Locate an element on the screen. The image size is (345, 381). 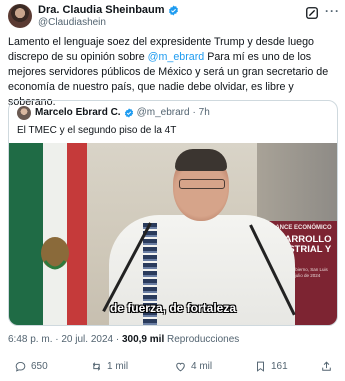
views-label: Reproducciones is located at coordinates (203, 339).